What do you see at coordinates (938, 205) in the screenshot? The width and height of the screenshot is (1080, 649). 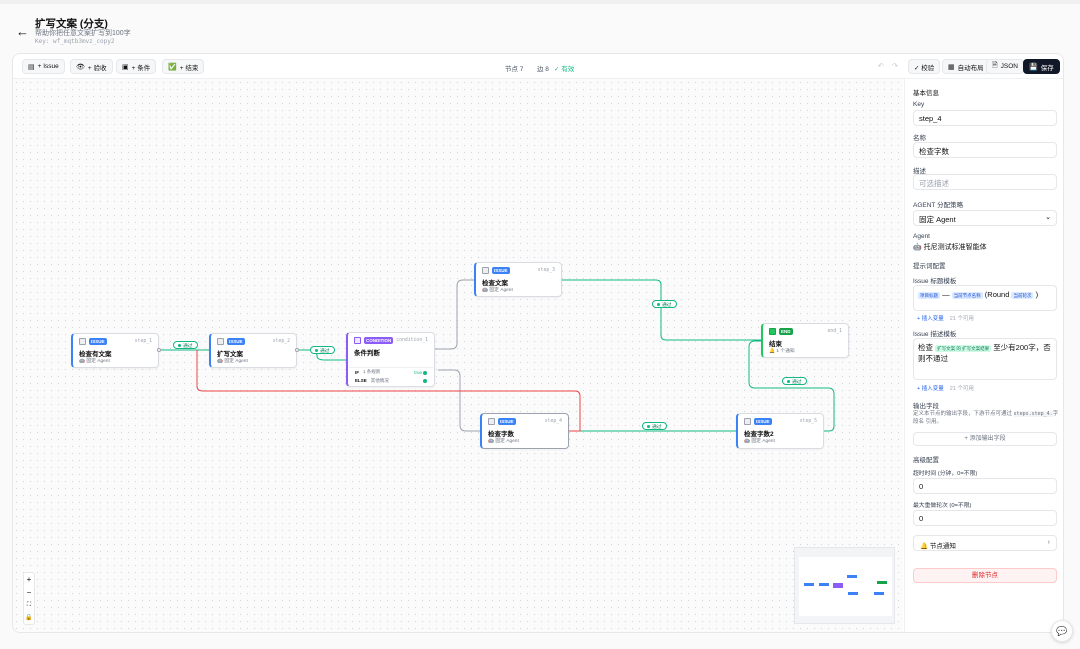 I see `agent-strategy-label: AGENT 分配策略` at bounding box center [938, 205].